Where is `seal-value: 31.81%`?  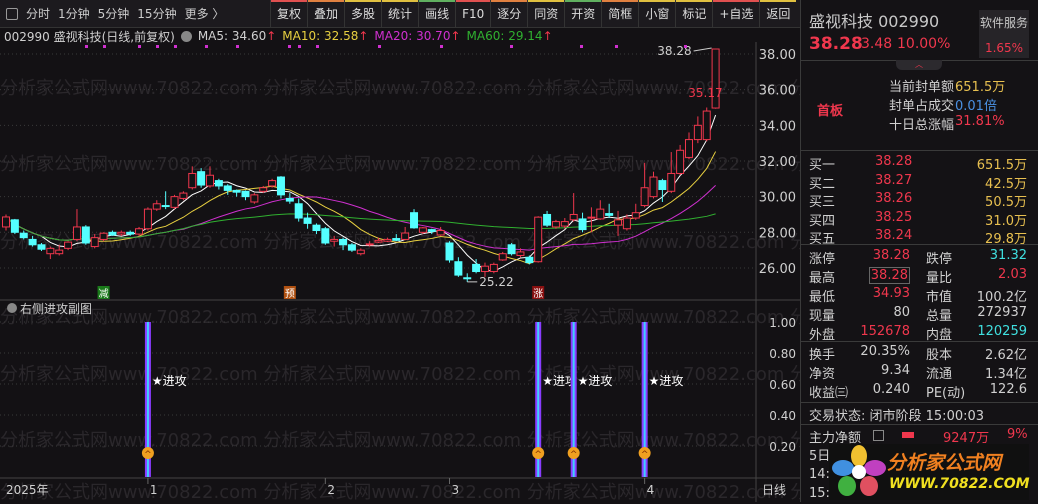 seal-value: 31.81% is located at coordinates (980, 121).